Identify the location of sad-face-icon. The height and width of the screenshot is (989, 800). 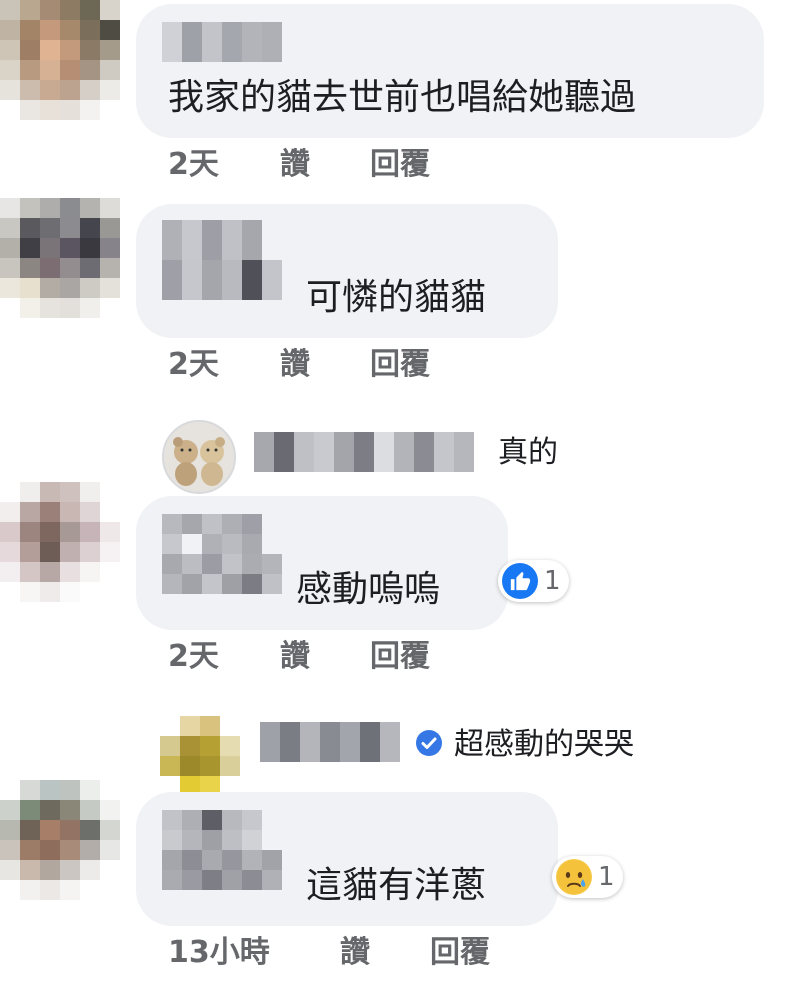
(574, 877).